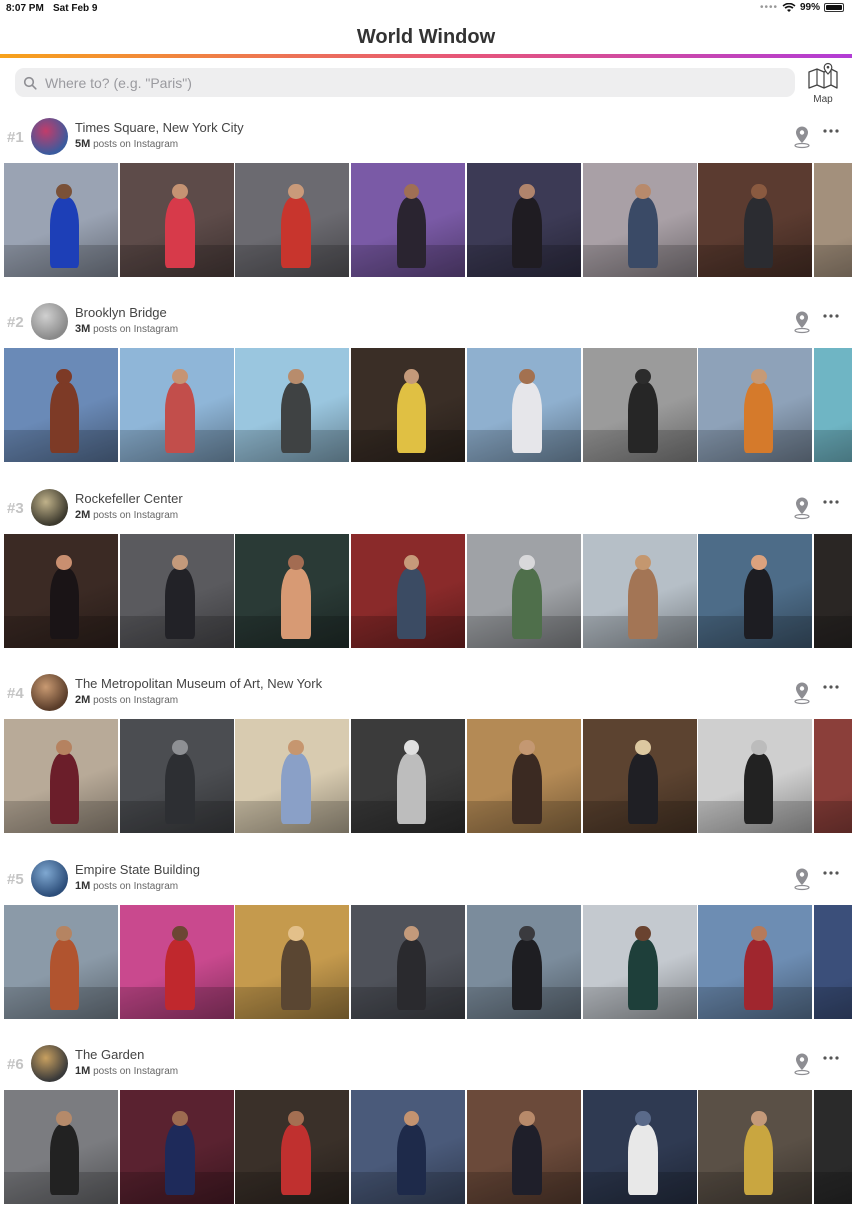  I want to click on location-name: Empire State Building, so click(137, 869).